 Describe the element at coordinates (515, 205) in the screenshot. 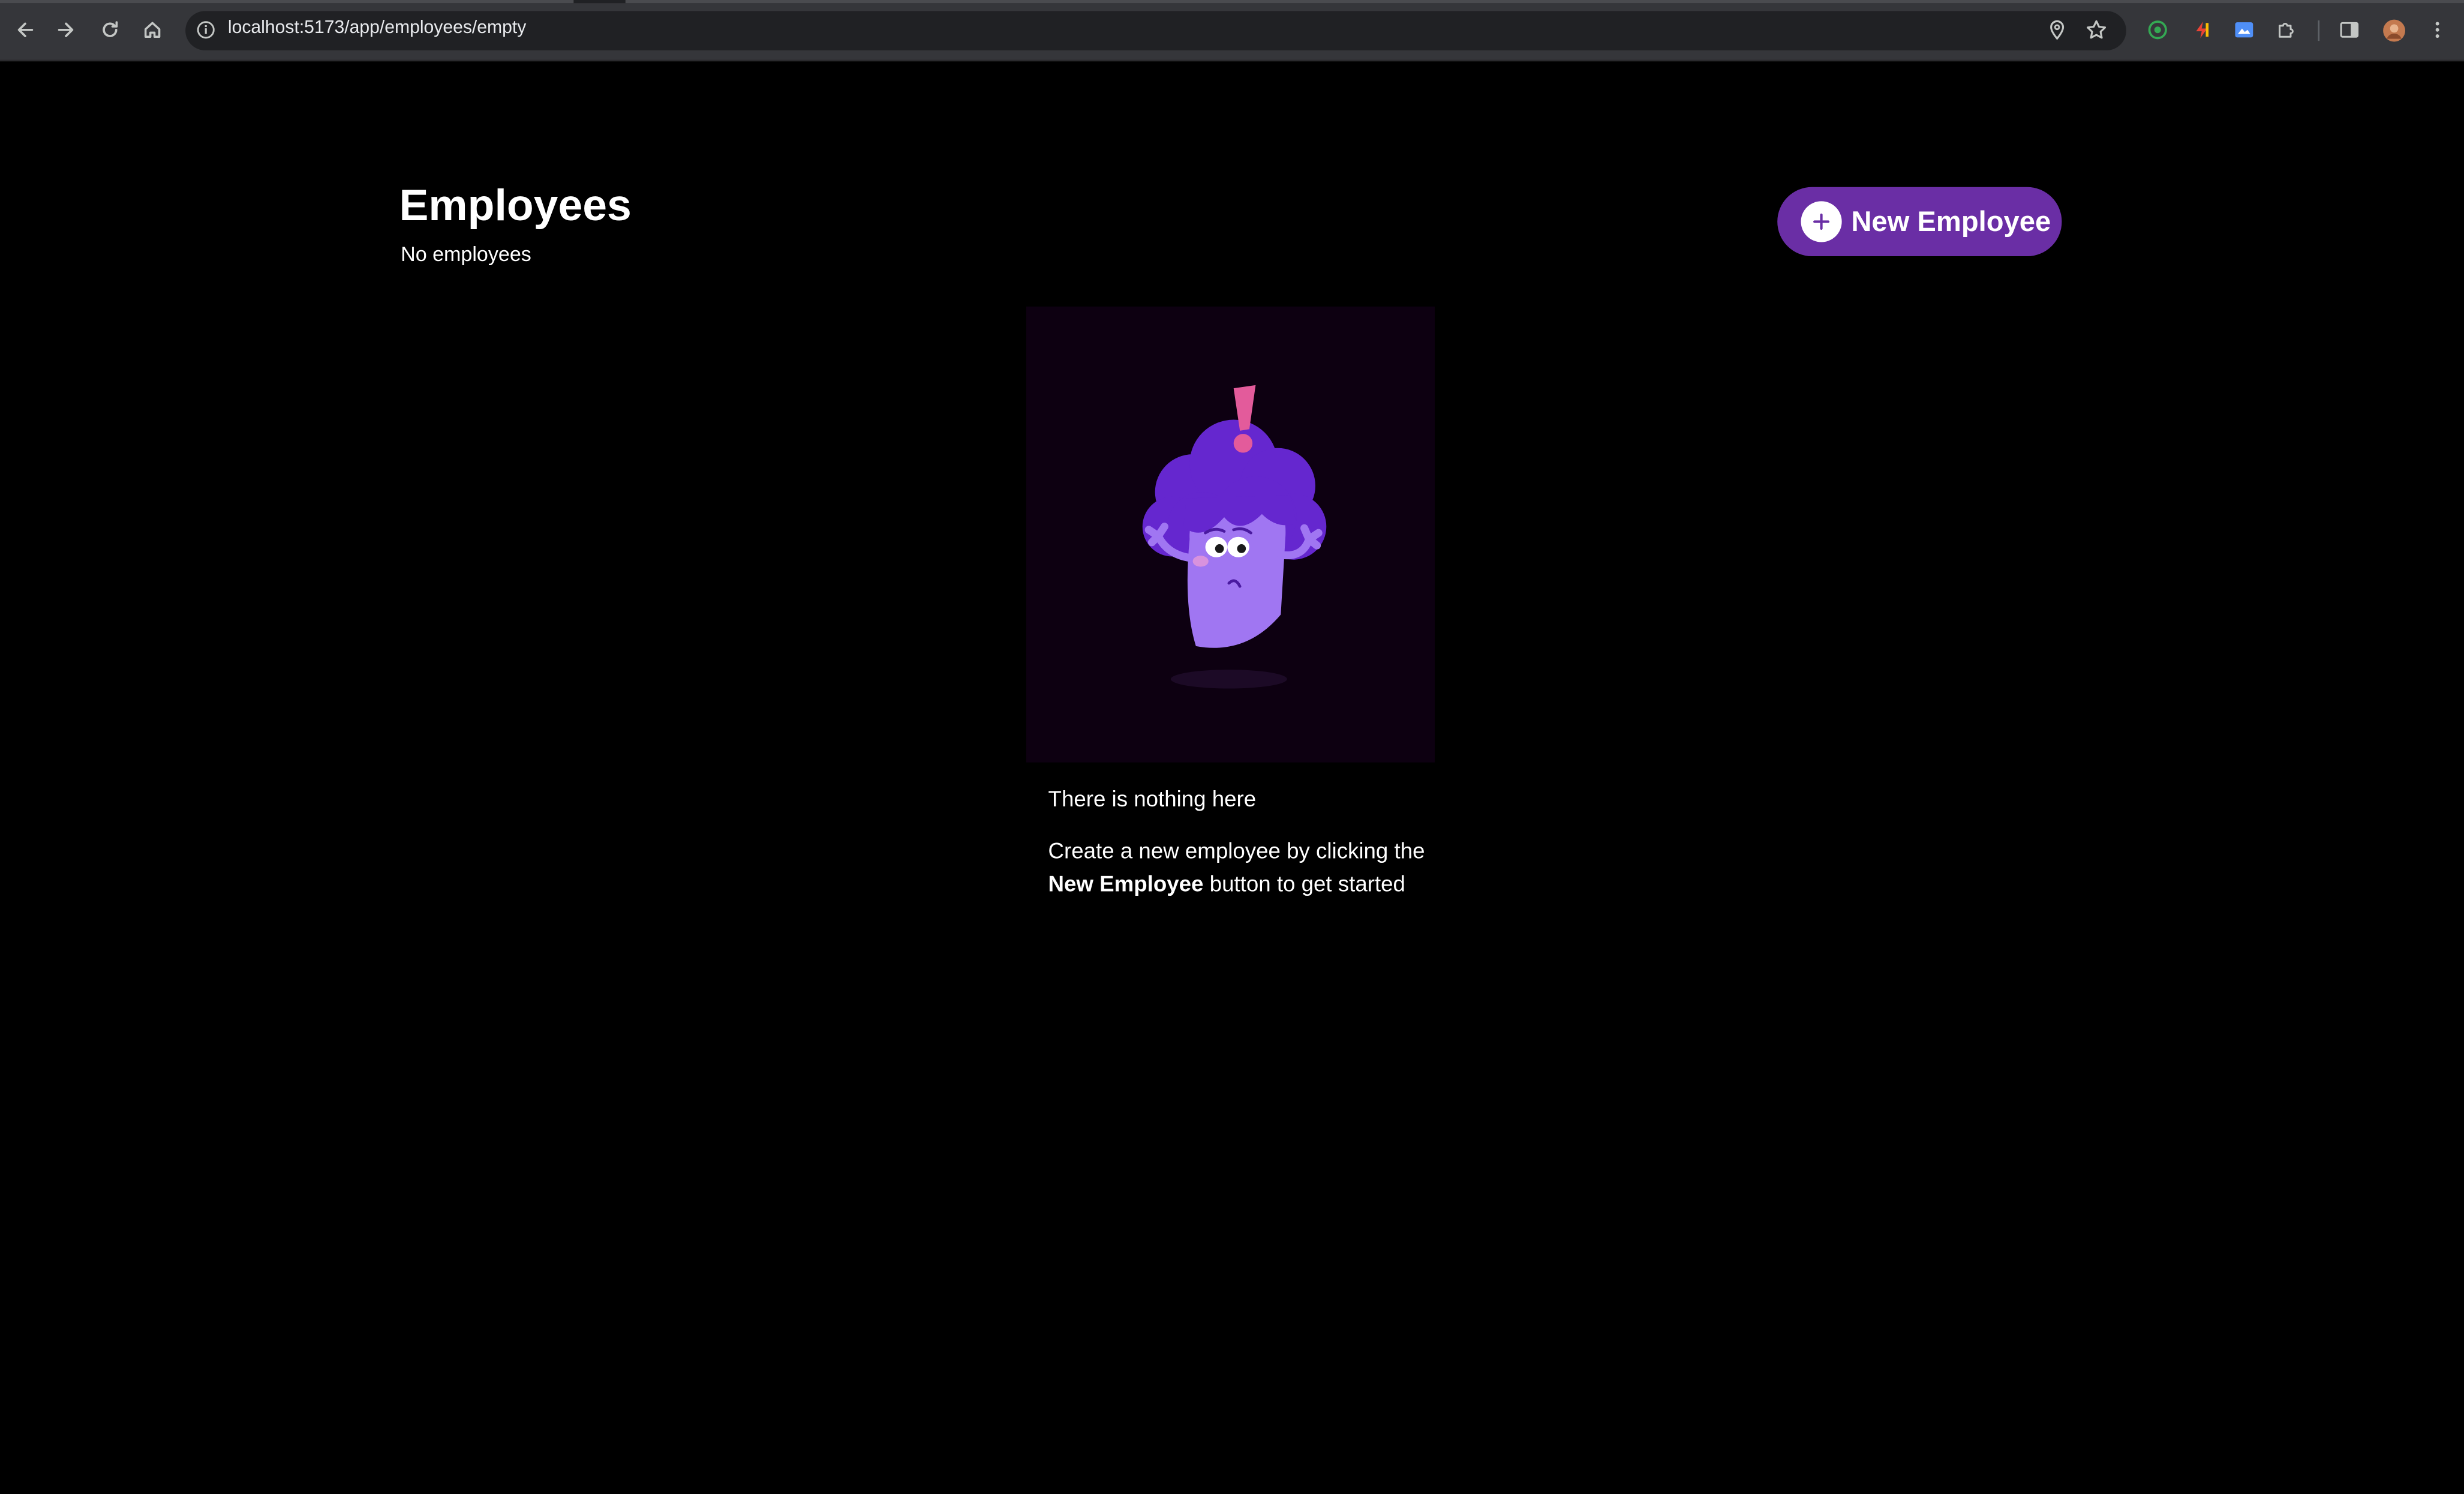

I see `page-title: Employees` at that location.